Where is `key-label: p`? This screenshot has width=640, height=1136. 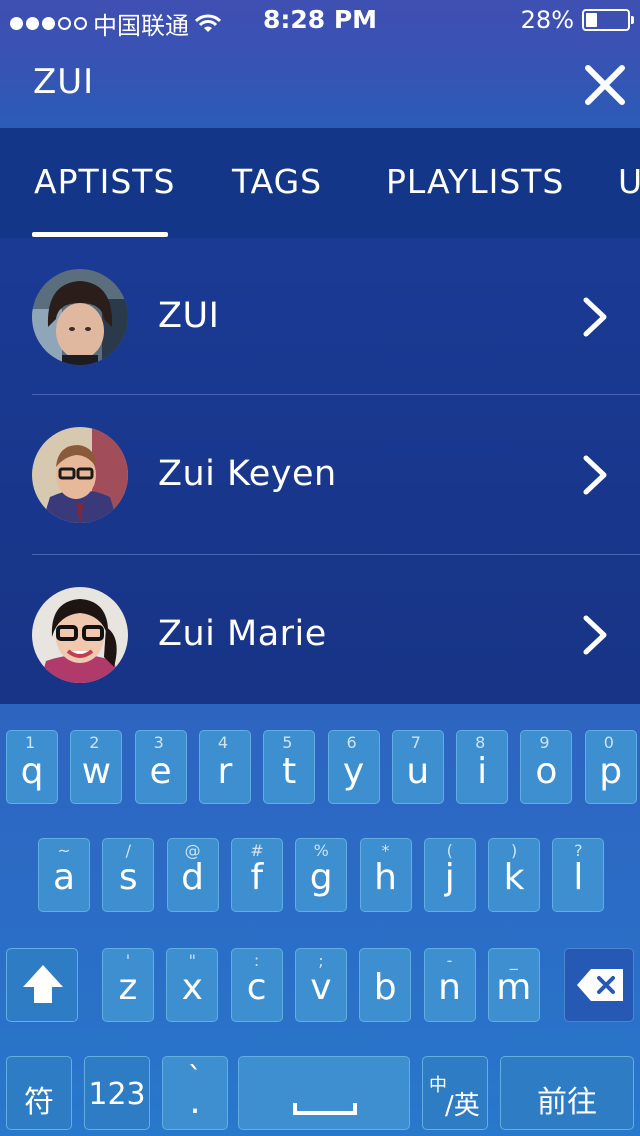
key-label: p is located at coordinates (611, 771).